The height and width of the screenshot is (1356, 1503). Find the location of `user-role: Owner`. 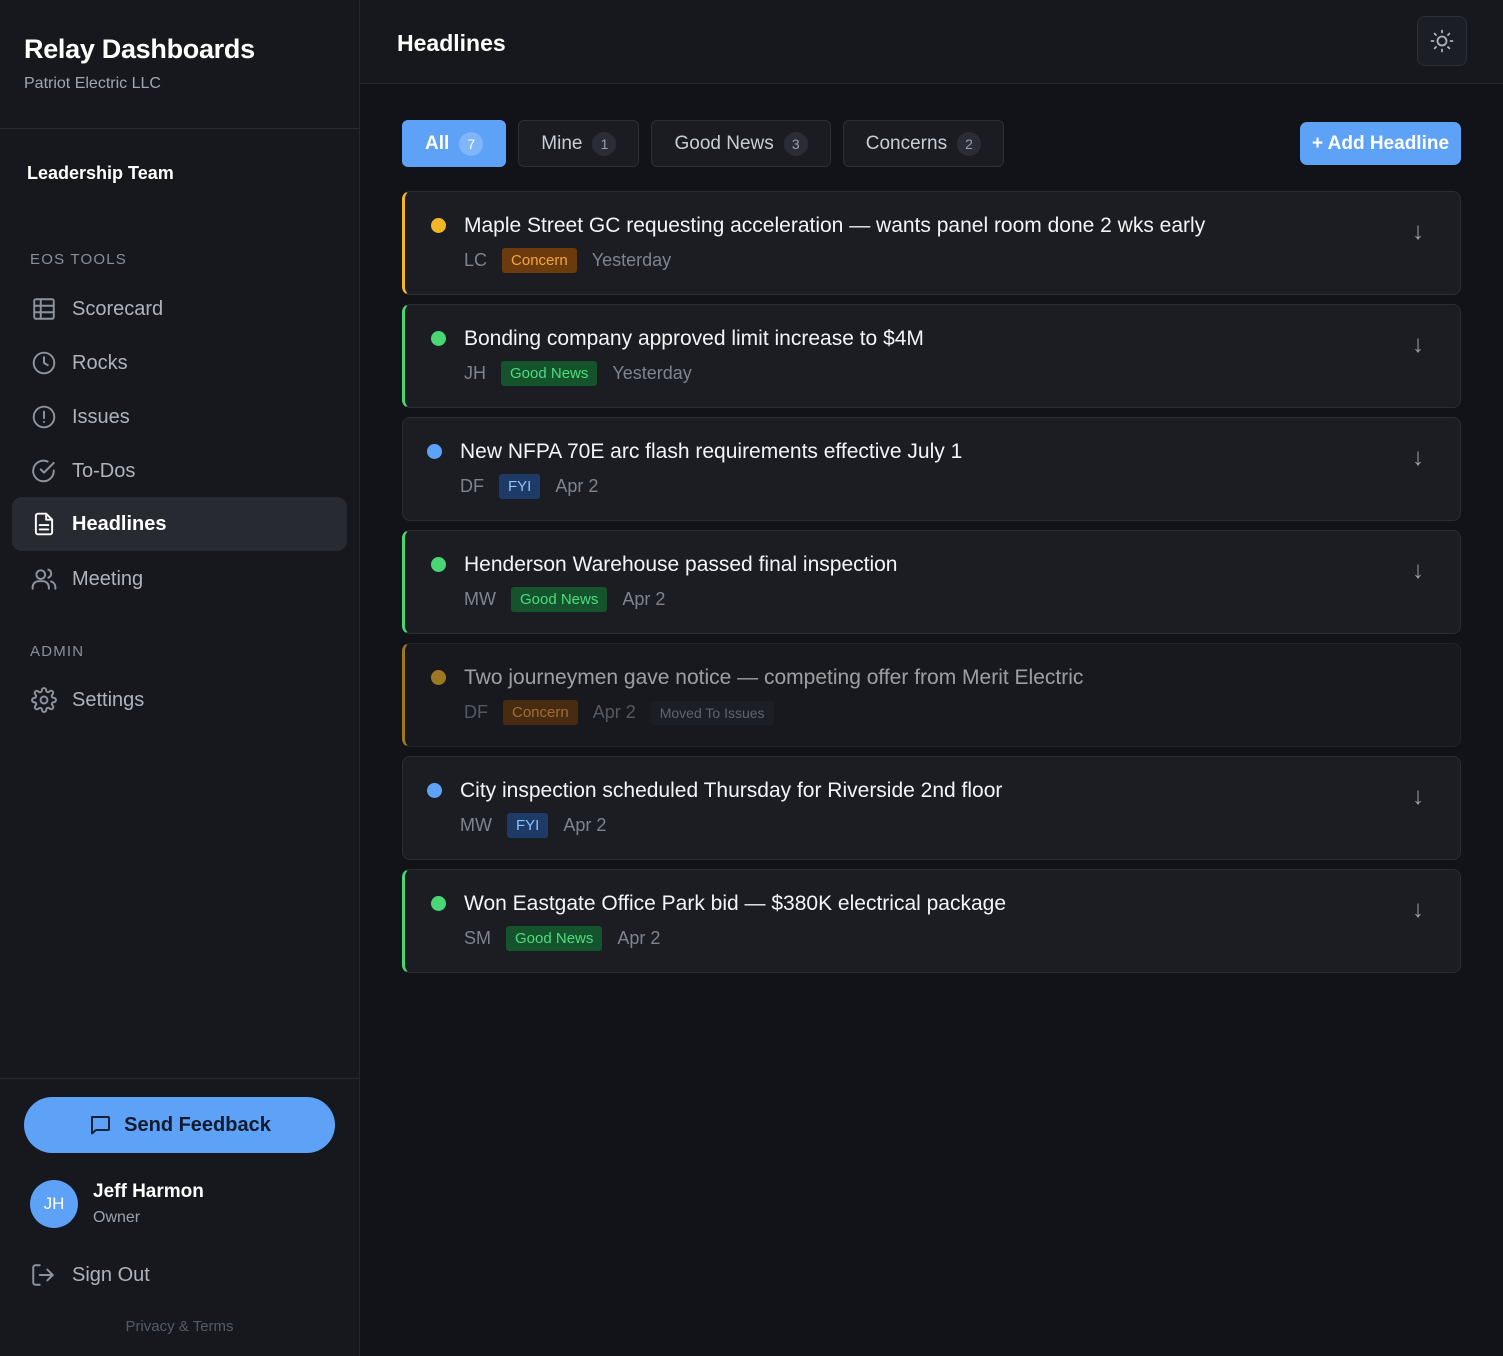

user-role: Owner is located at coordinates (117, 1217).